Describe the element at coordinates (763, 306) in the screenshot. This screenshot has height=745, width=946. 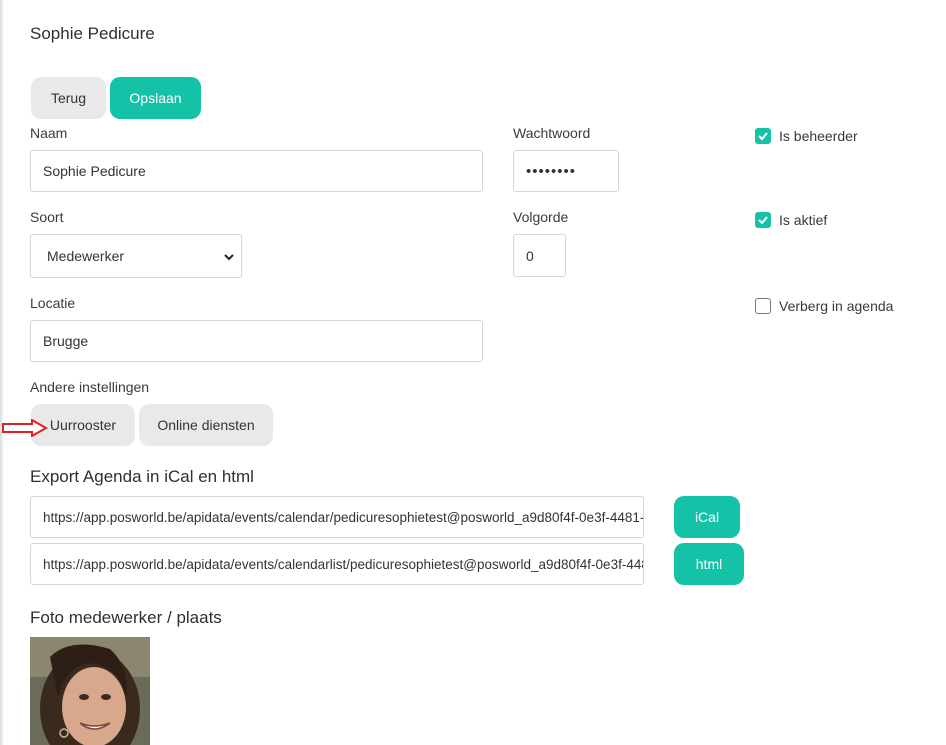
I see `hide-in-agenda-checkbox` at that location.